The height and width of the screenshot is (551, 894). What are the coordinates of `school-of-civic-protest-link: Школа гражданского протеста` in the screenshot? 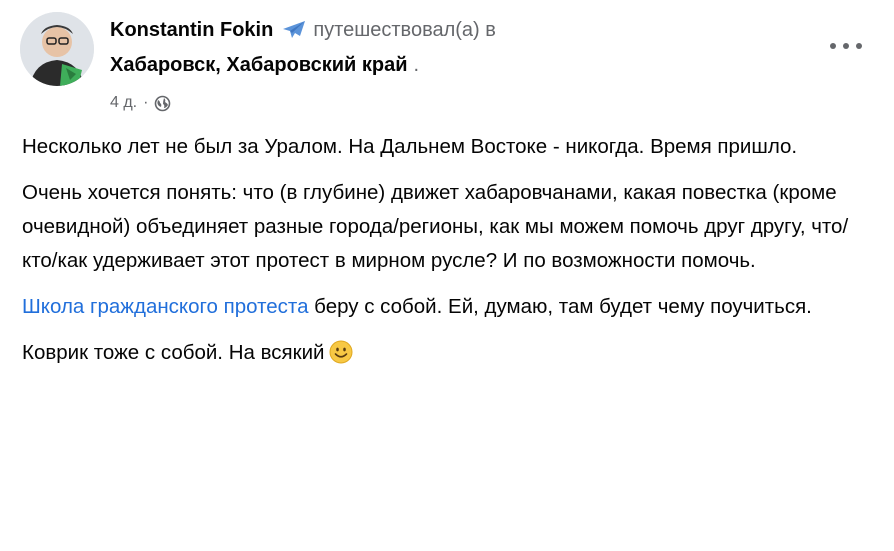 It's located at (165, 306).